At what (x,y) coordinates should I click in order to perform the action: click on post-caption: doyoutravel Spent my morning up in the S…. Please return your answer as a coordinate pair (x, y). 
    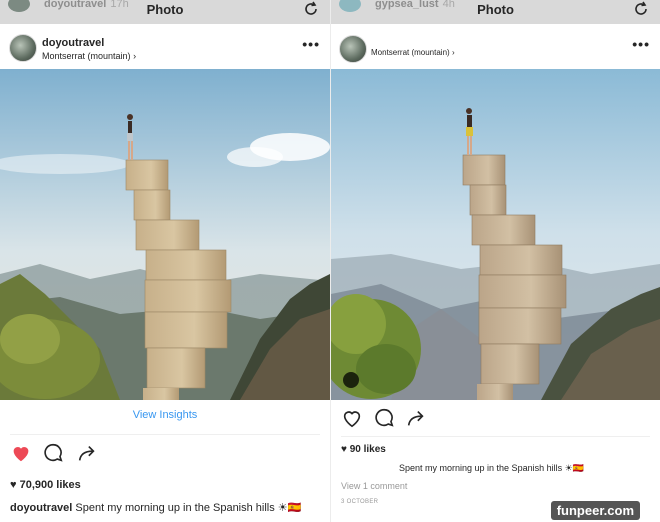
    Looking at the image, I should click on (155, 507).